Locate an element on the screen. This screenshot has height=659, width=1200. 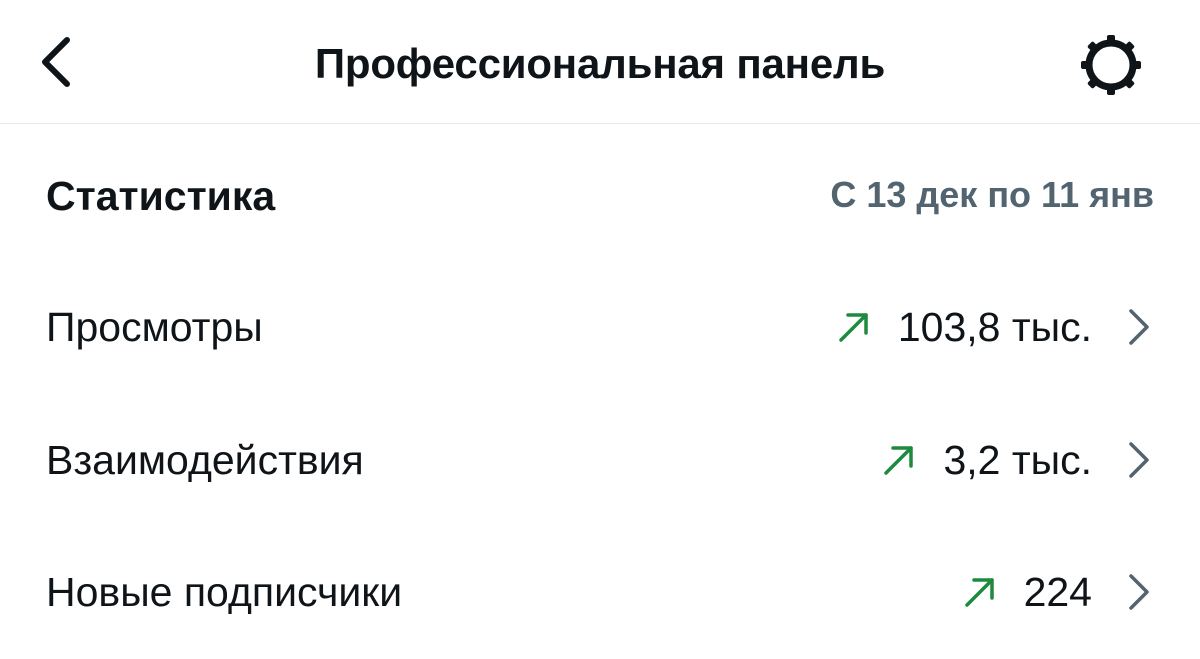
stat-row-engagements: Взаимодействия 3,2 тыс. is located at coordinates (600, 460).